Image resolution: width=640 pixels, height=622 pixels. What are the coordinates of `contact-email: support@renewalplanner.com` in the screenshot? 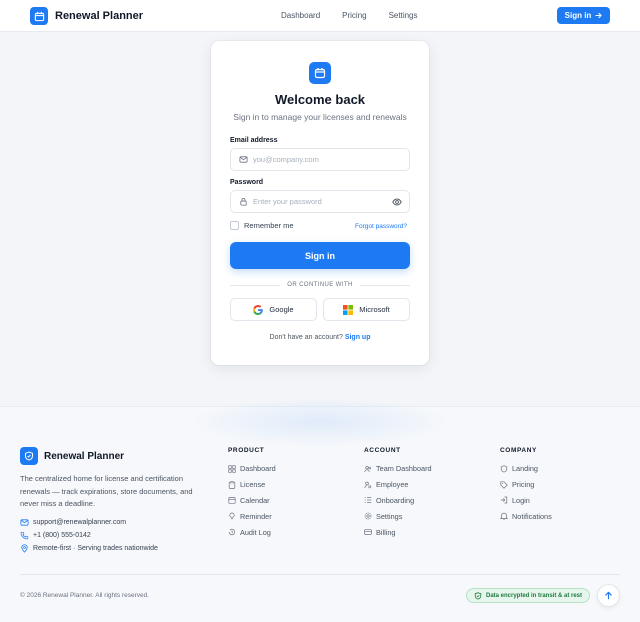 It's located at (73, 522).